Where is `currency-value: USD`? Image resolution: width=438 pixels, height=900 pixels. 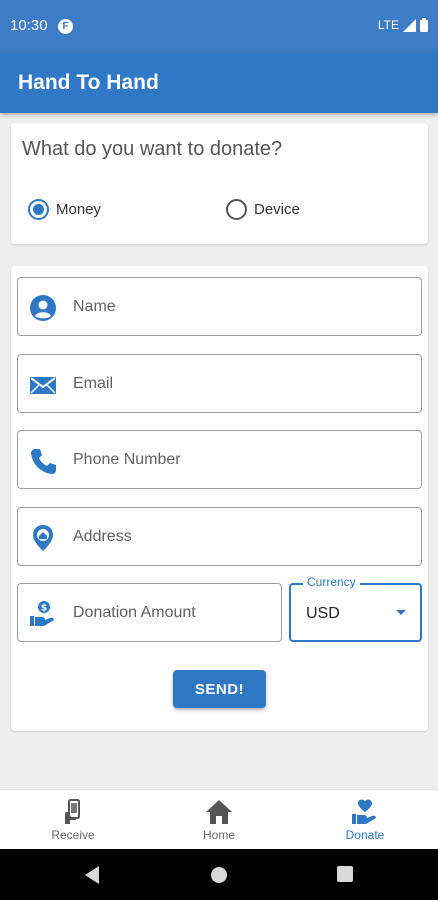 currency-value: USD is located at coordinates (323, 613).